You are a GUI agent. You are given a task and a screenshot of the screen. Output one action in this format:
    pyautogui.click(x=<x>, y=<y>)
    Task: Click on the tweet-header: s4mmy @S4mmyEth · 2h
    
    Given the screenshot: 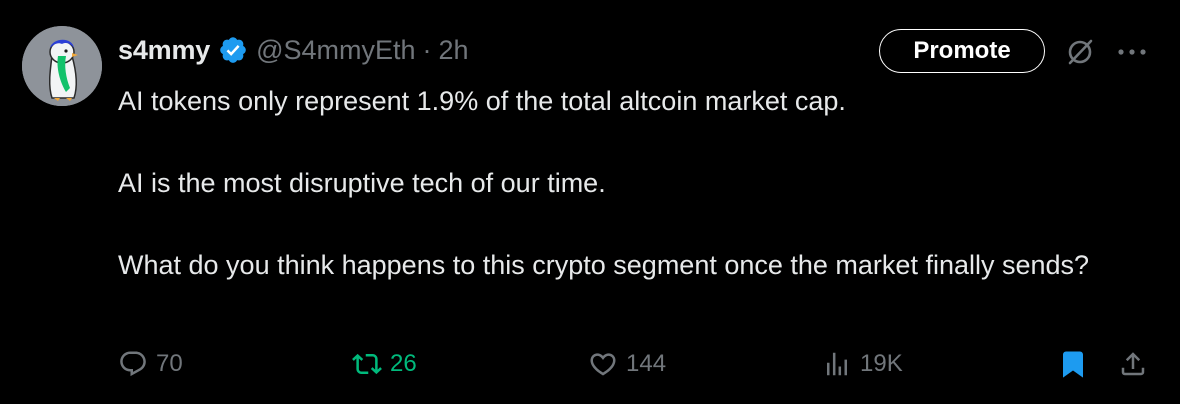 What is the action you would take?
    pyautogui.click(x=293, y=50)
    